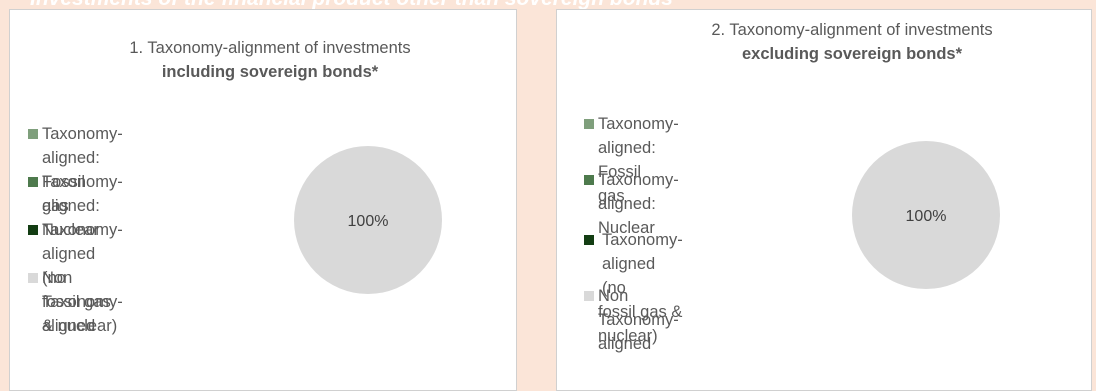  I want to click on chart-title-line2: including sovereign bonds*, so click(270, 72).